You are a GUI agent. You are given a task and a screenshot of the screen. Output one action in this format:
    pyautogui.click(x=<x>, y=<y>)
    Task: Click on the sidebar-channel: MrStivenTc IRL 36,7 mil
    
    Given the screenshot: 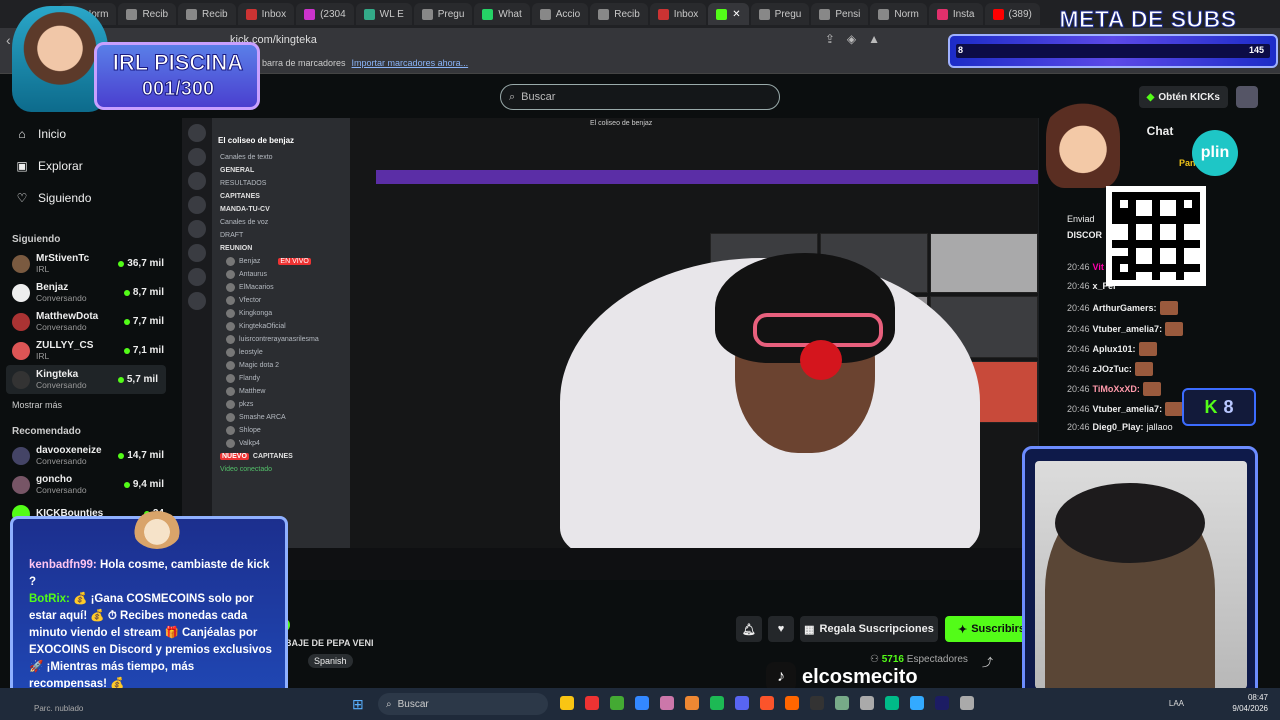 What is the action you would take?
    pyautogui.click(x=86, y=263)
    